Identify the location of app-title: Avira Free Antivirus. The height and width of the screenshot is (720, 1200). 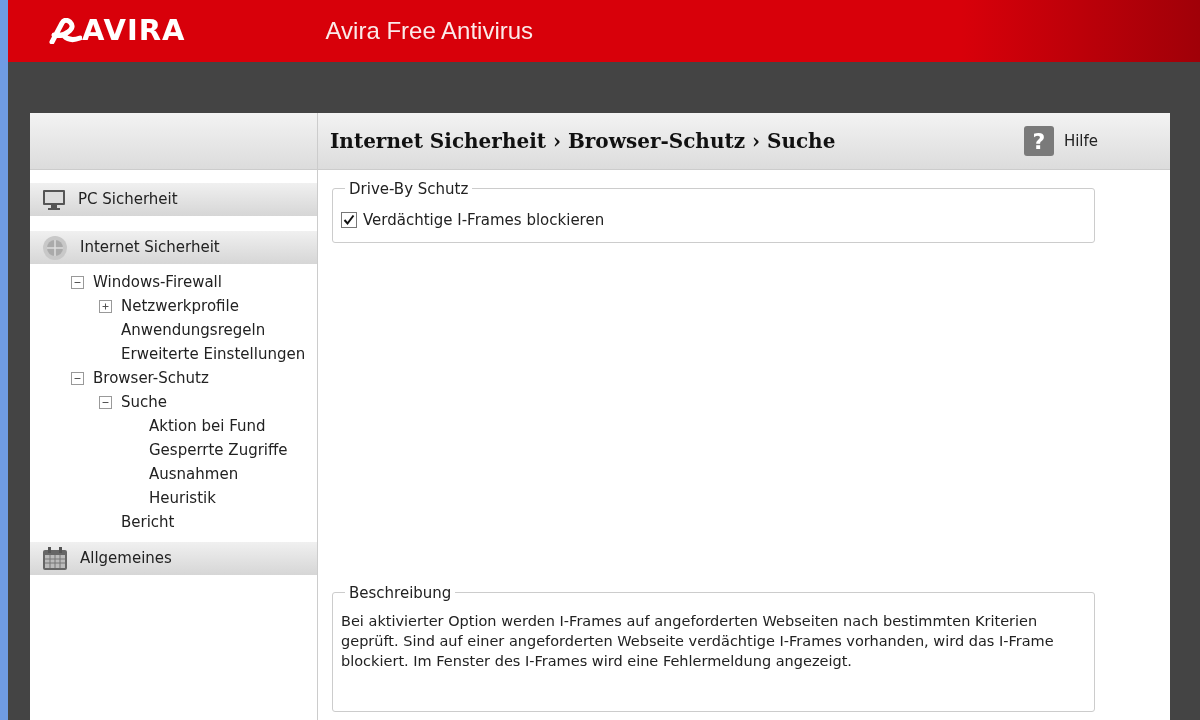
(429, 31).